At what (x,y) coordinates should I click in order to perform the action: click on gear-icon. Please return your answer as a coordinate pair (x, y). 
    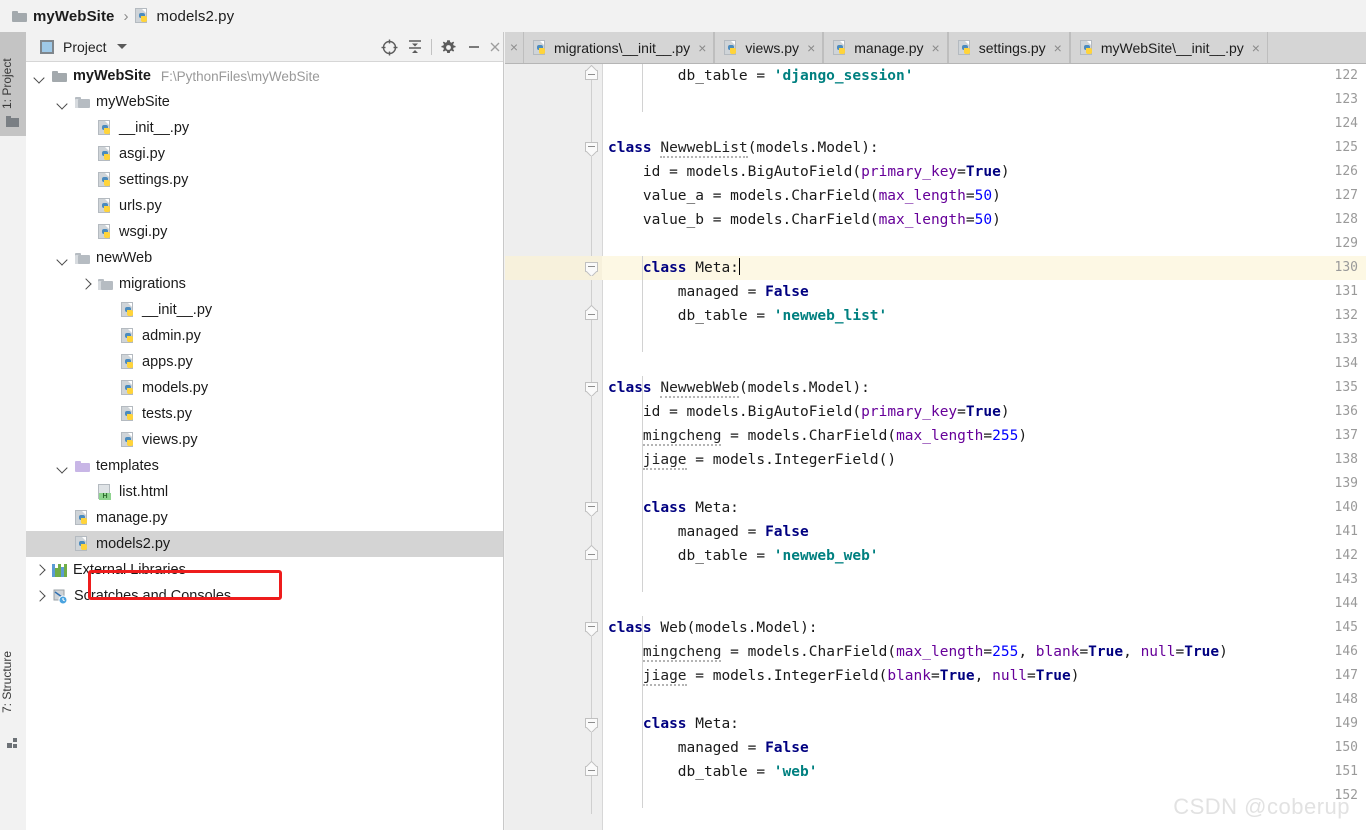
    Looking at the image, I should click on (448, 47).